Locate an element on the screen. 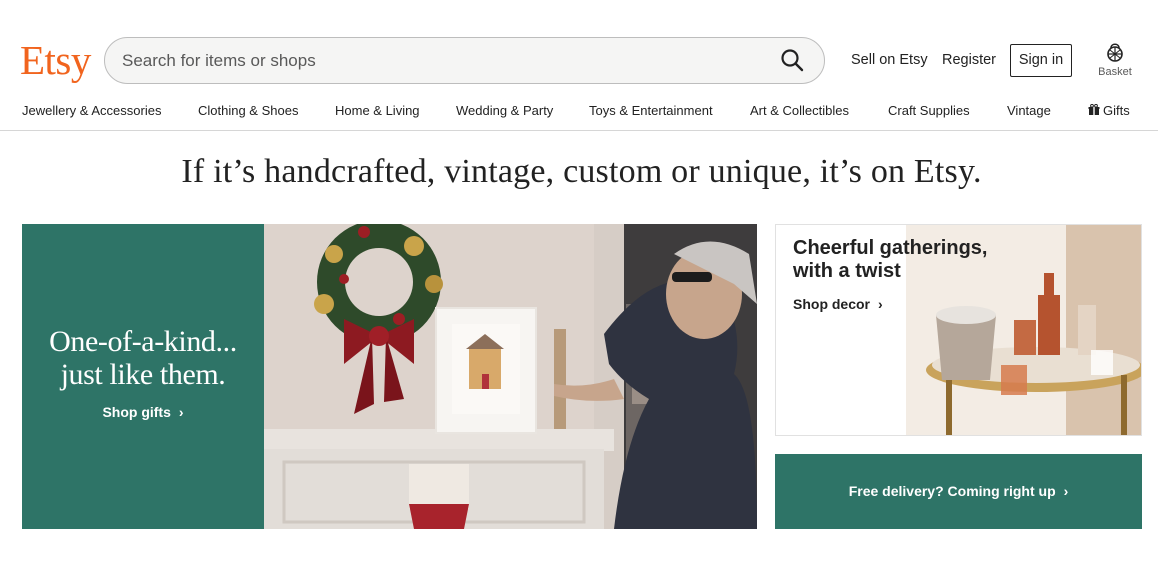 The width and height of the screenshot is (1158, 562). category-gifts: Gifts is located at coordinates (1109, 111).